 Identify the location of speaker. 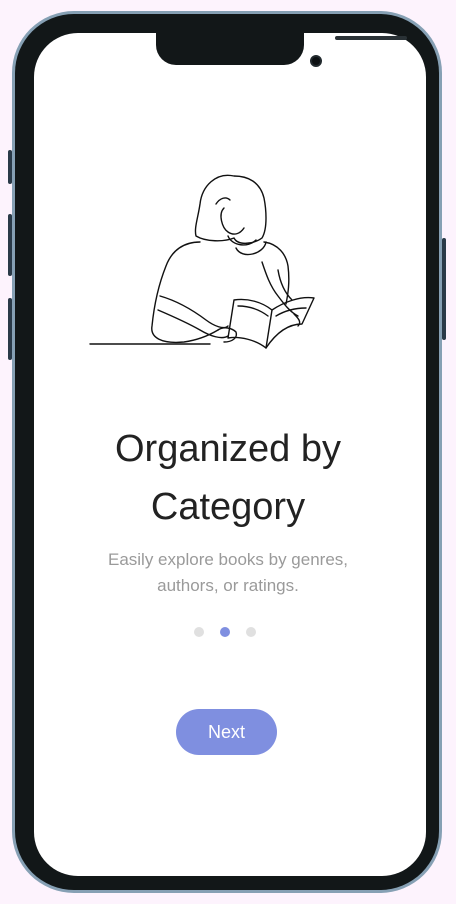
(371, 38).